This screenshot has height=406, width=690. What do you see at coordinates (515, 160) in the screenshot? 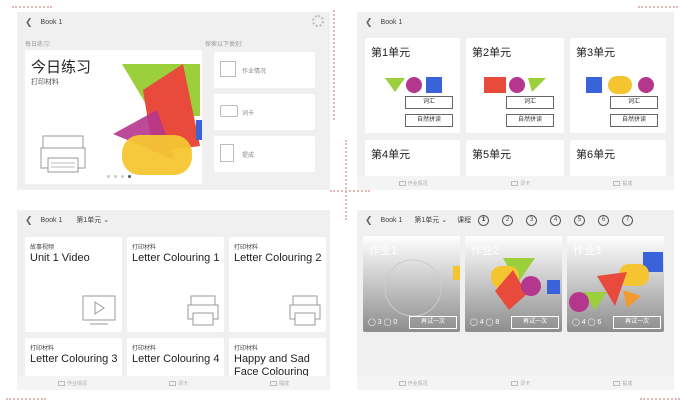
I see `unit-card: 第5单元` at bounding box center [515, 160].